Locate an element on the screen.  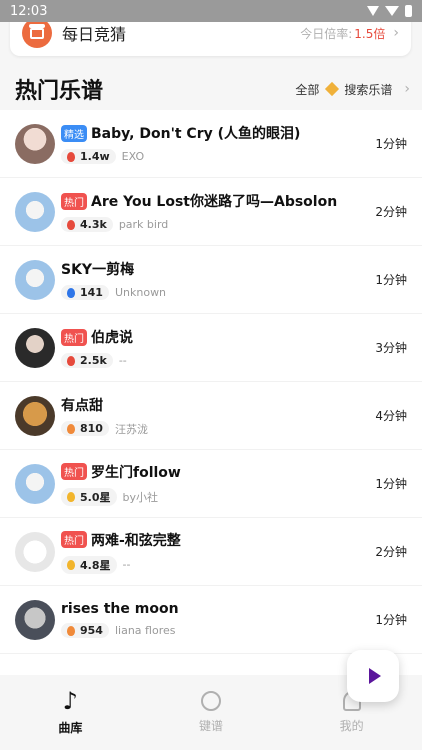
section-links: 全部 搜索乐谱 › is located at coordinates (352, 89).